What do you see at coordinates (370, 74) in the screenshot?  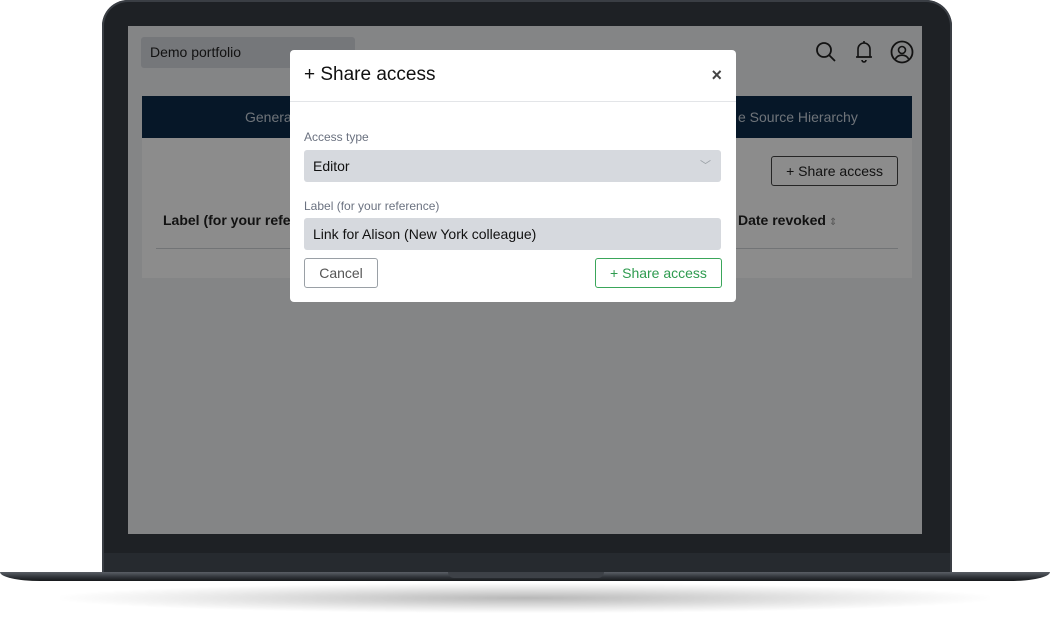 I see `modal-title: + Share access` at bounding box center [370, 74].